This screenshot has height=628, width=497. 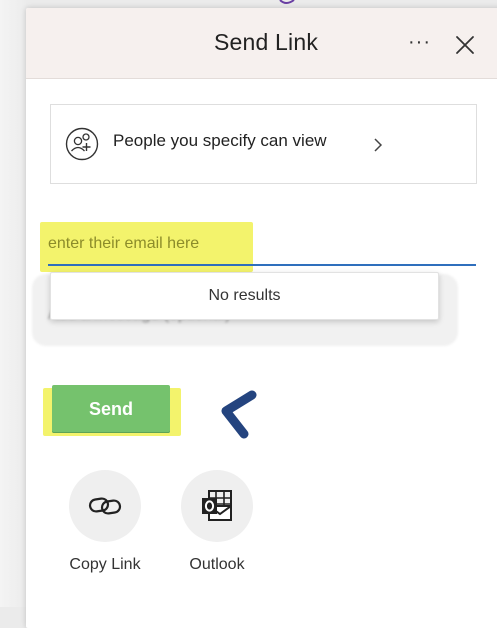 I want to click on link-icon, so click(x=105, y=506).